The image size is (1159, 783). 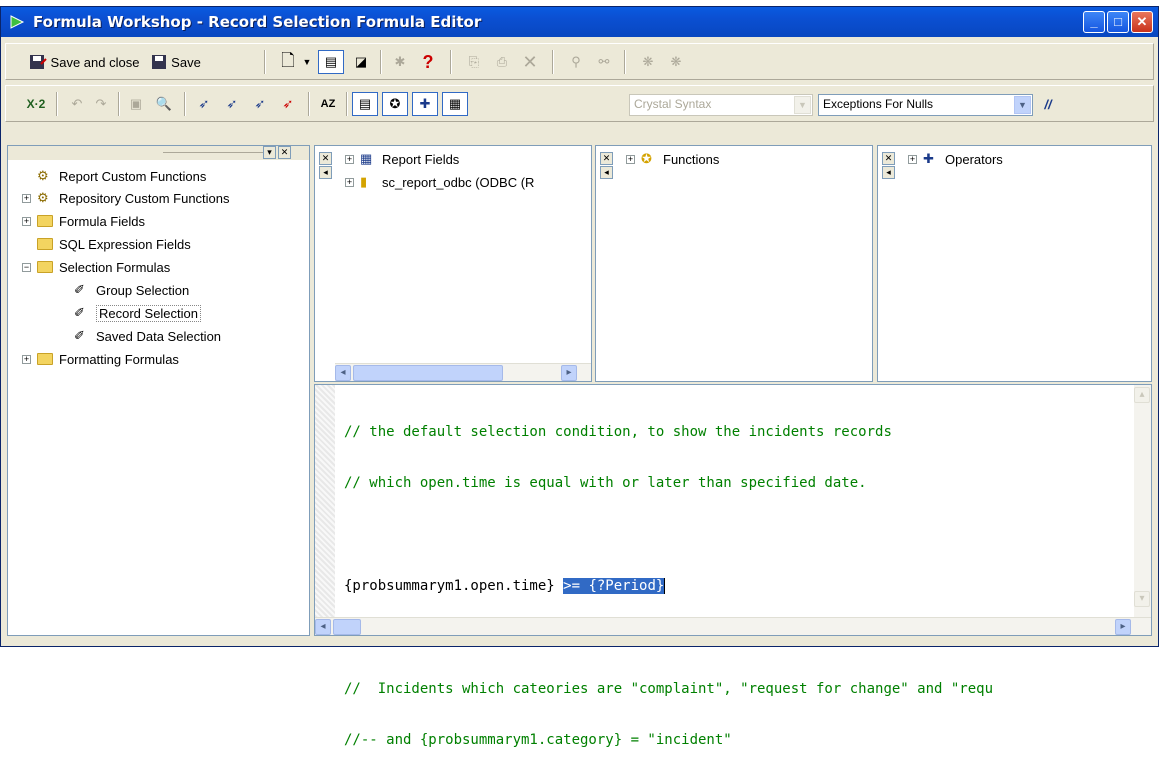 I want to click on tree-item-sql-expression-fields: SQL Expression Fields, so click(x=106, y=244).